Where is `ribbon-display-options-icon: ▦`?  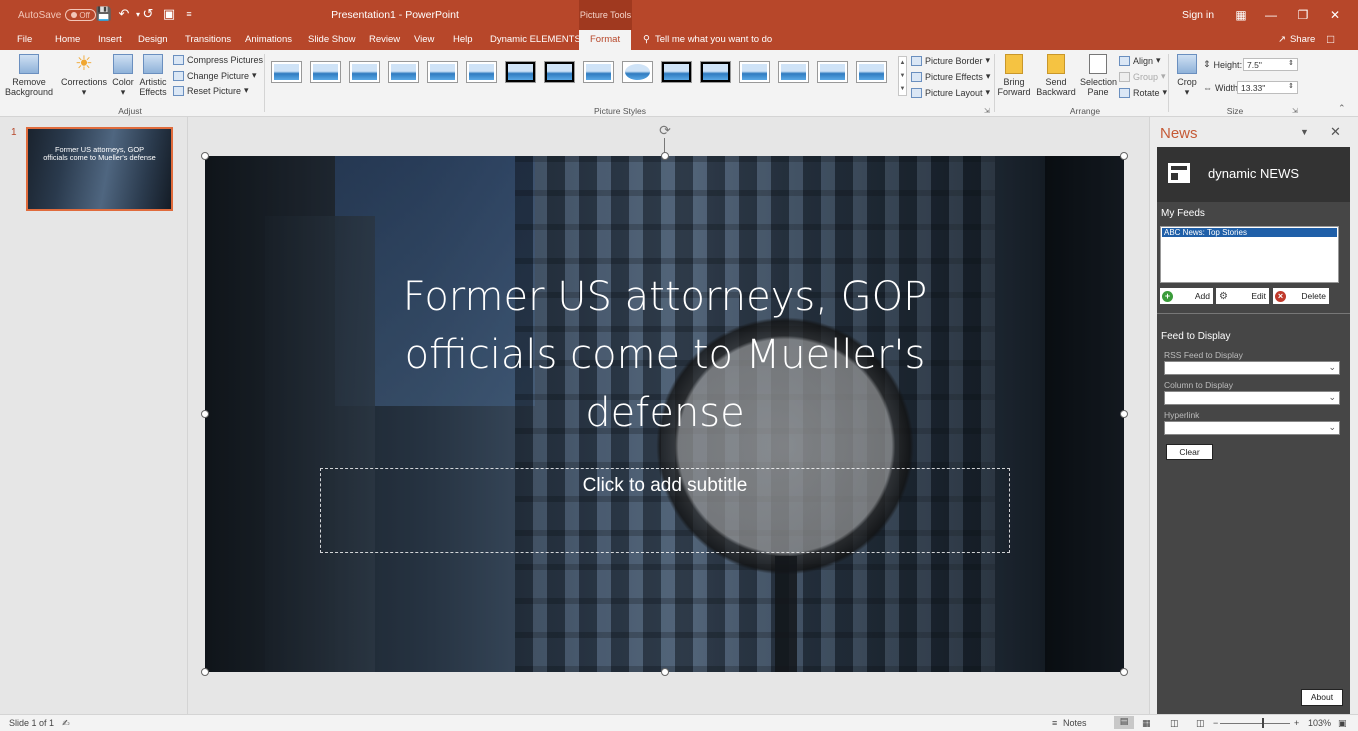 ribbon-display-options-icon: ▦ is located at coordinates (1241, 15).